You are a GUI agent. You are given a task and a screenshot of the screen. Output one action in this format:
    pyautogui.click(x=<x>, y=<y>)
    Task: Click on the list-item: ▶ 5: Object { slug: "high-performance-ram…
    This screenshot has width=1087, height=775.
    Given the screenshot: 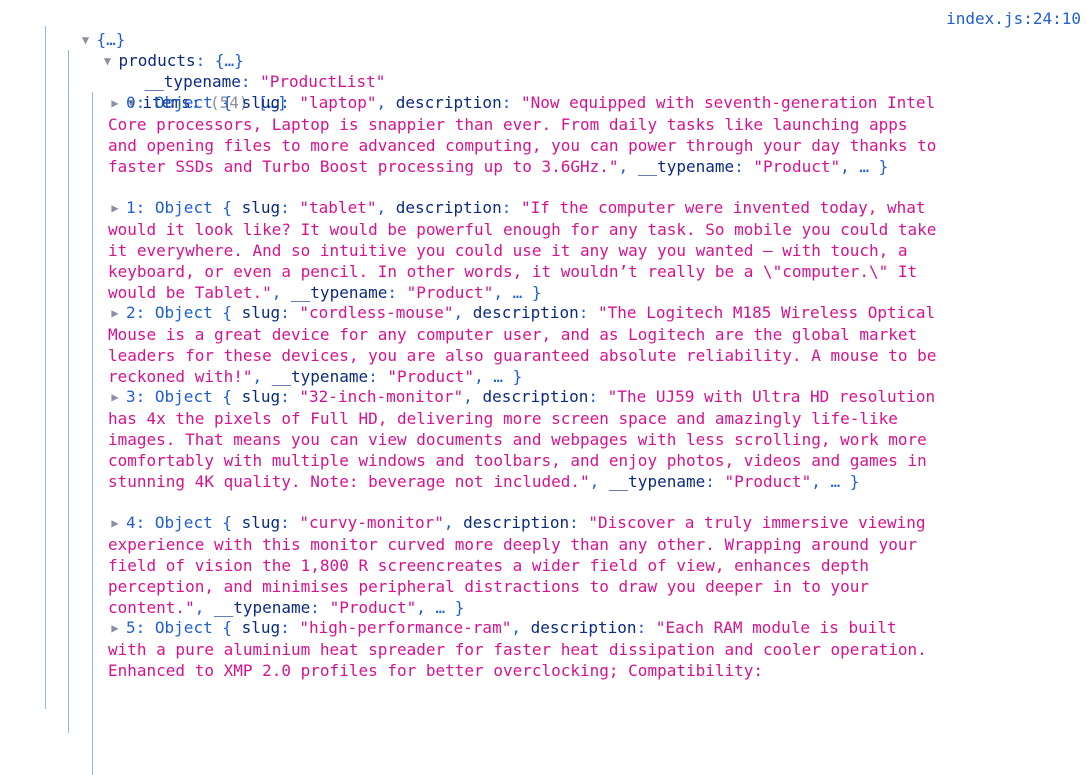 What is the action you would take?
    pyautogui.click(x=523, y=649)
    